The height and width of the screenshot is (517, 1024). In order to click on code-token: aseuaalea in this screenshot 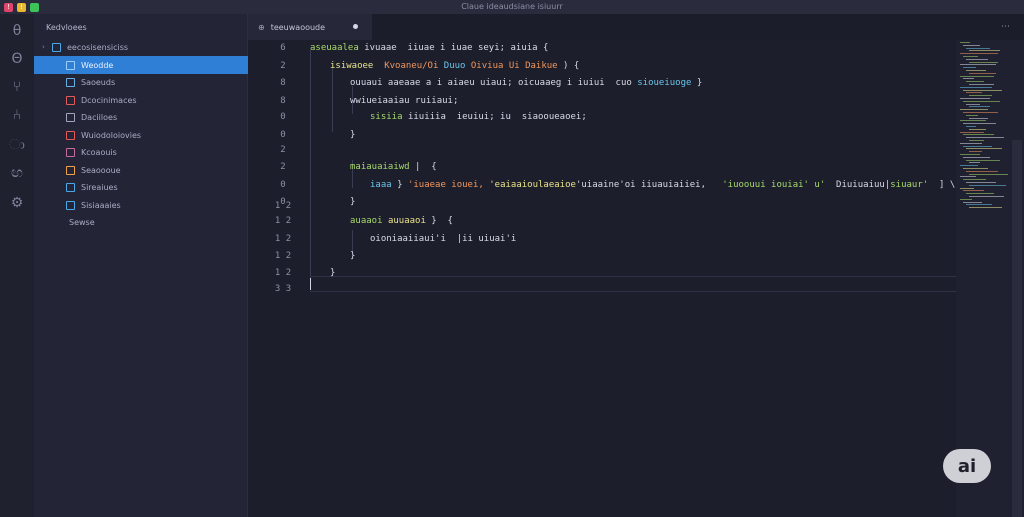, I will do `click(337, 48)`.